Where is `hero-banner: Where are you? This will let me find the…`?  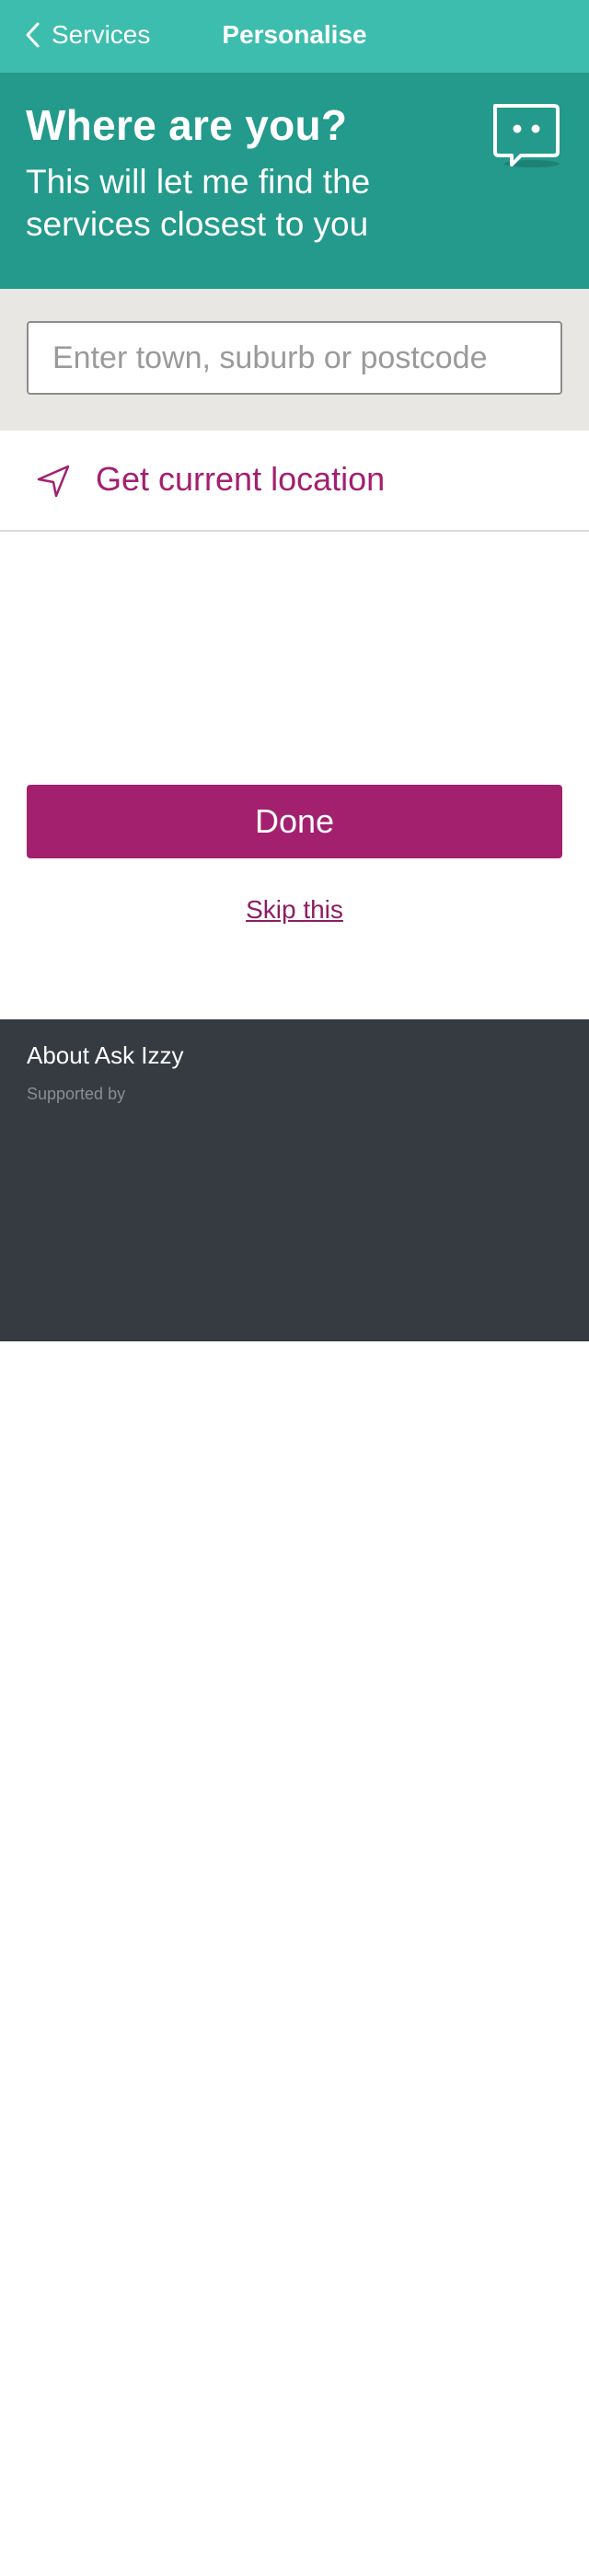 hero-banner: Where are you? This will let me find the… is located at coordinates (294, 181).